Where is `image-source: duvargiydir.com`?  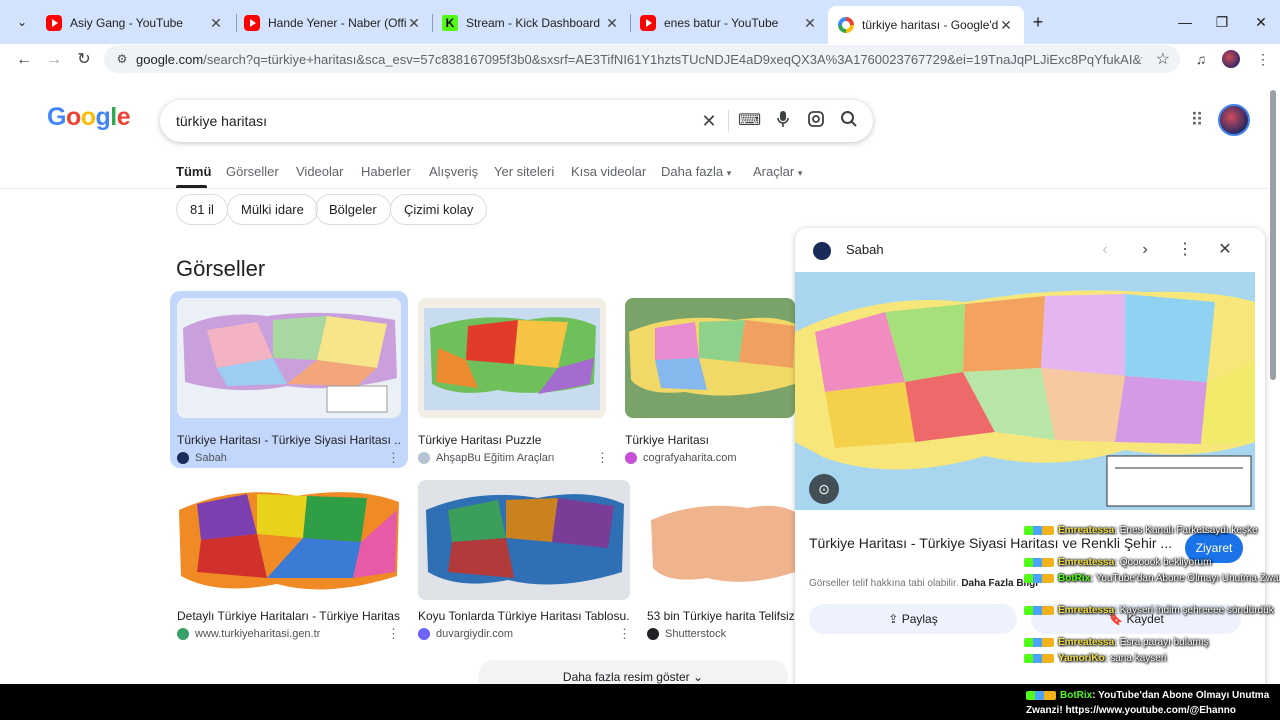
image-source: duvargiydir.com is located at coordinates (465, 634).